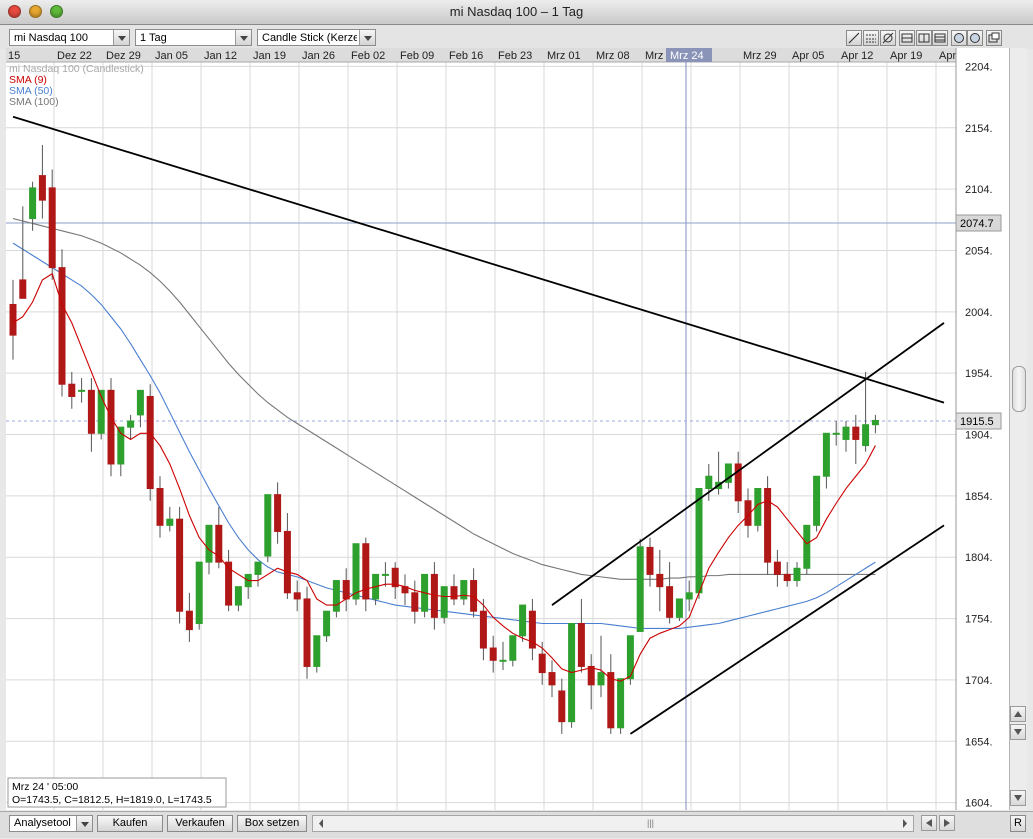  Describe the element at coordinates (1018, 714) in the screenshot. I see `scroll-up-button` at that location.